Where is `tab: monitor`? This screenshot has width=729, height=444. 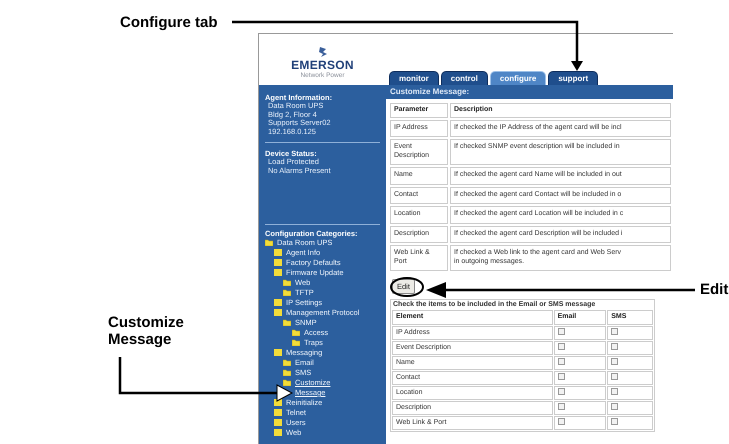
tab: monitor is located at coordinates (414, 78).